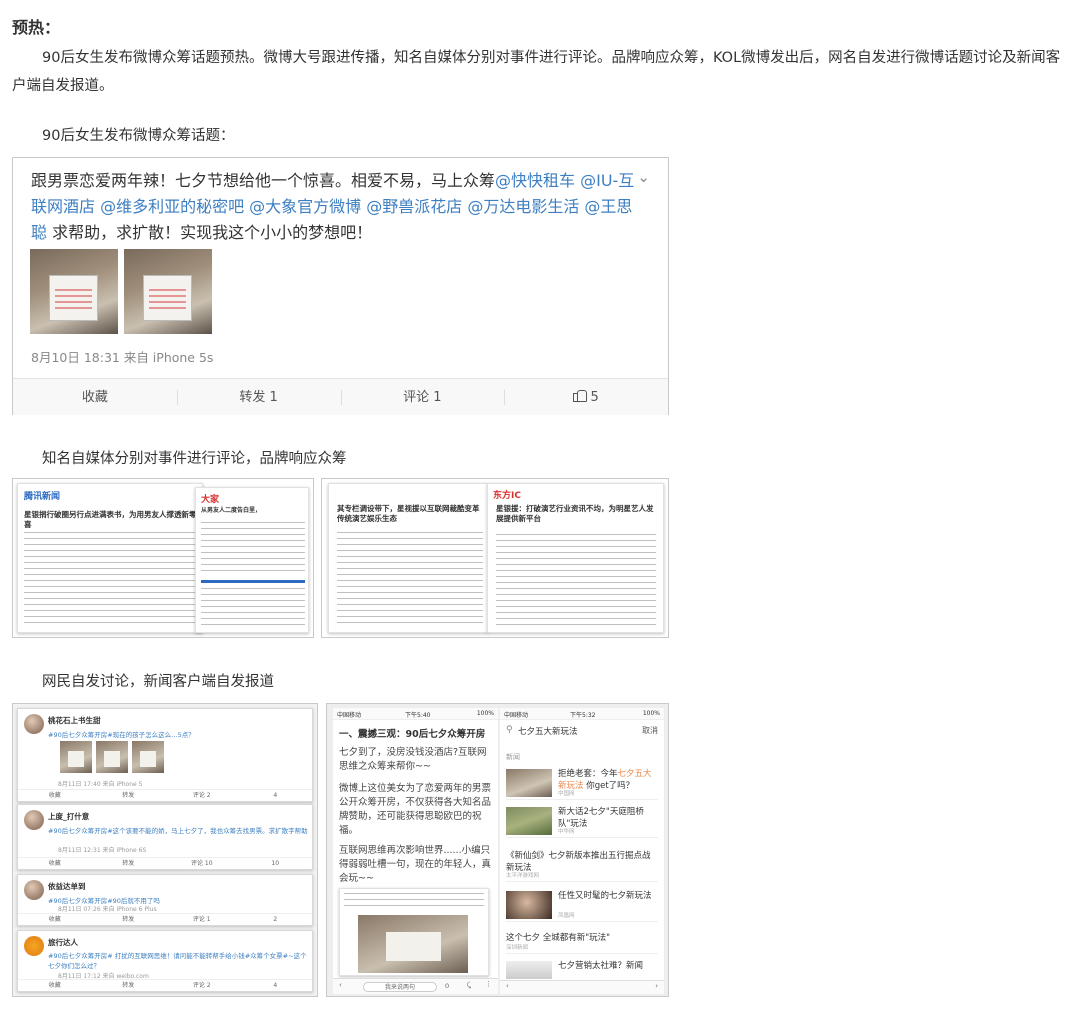 The width and height of the screenshot is (1080, 1024). I want to click on feed-time: 8月11日 12:31 来自 iPhone 6S, so click(102, 850).